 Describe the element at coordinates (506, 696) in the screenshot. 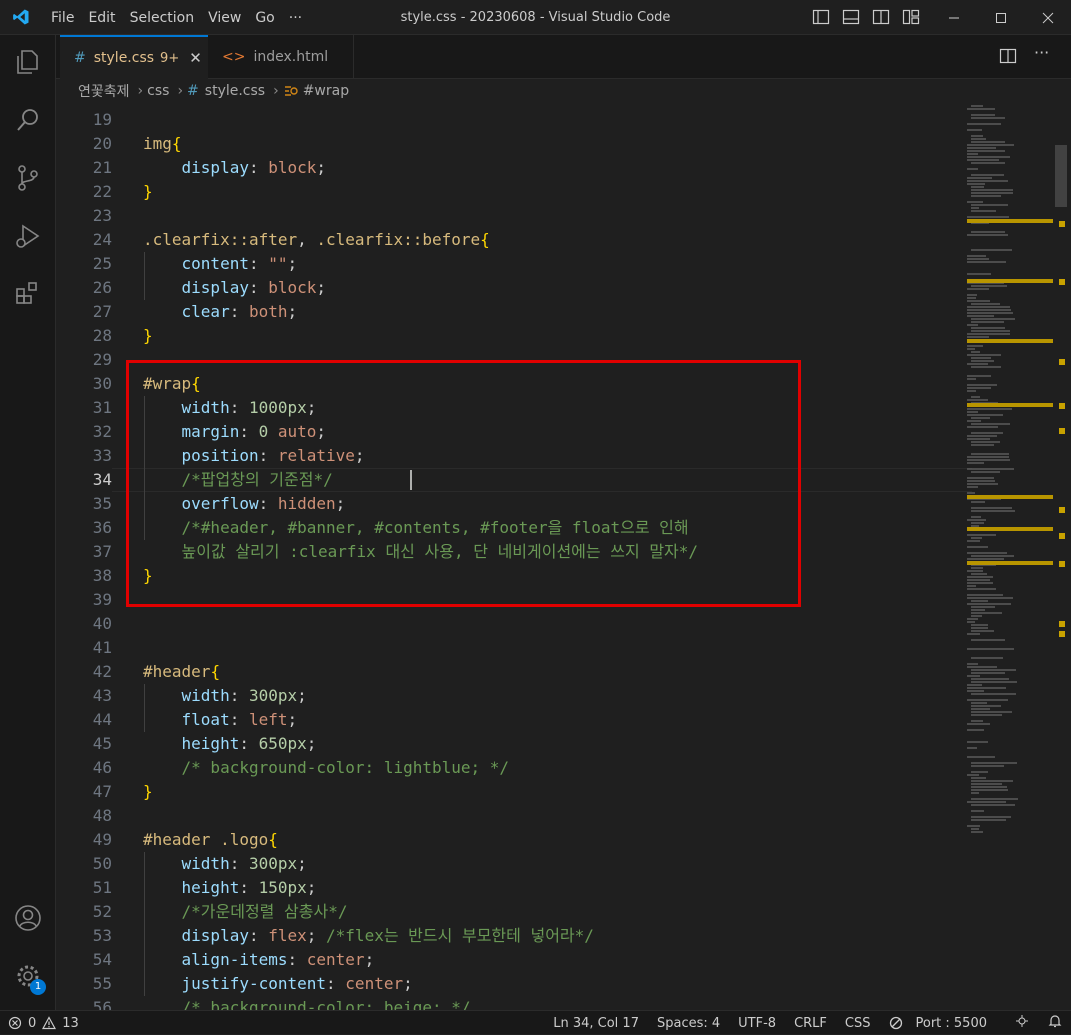

I see `code-line: 43 width: 300px;` at that location.